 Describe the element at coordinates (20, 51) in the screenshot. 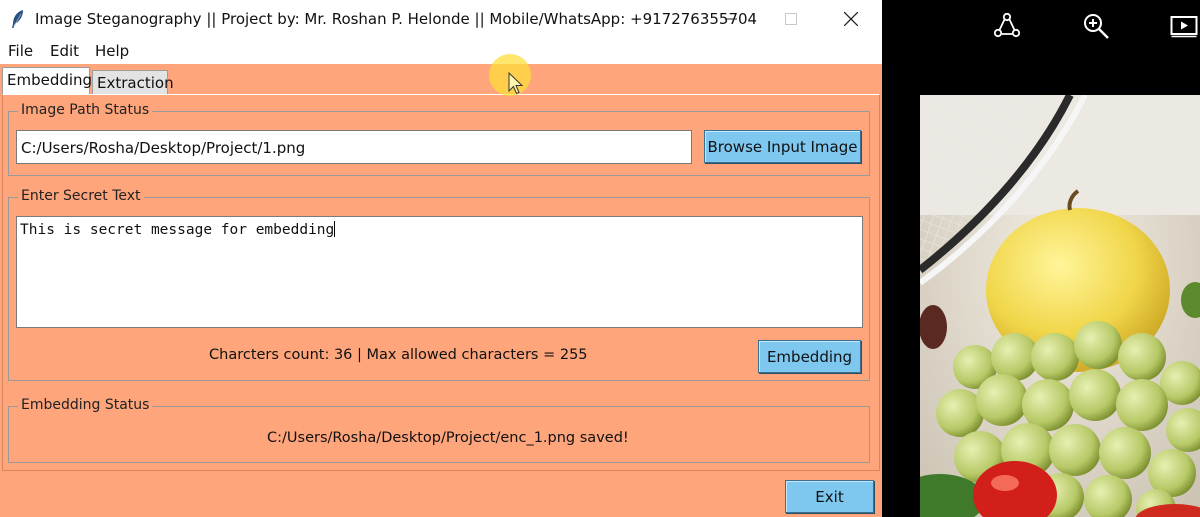

I see `menu-file: File` at that location.